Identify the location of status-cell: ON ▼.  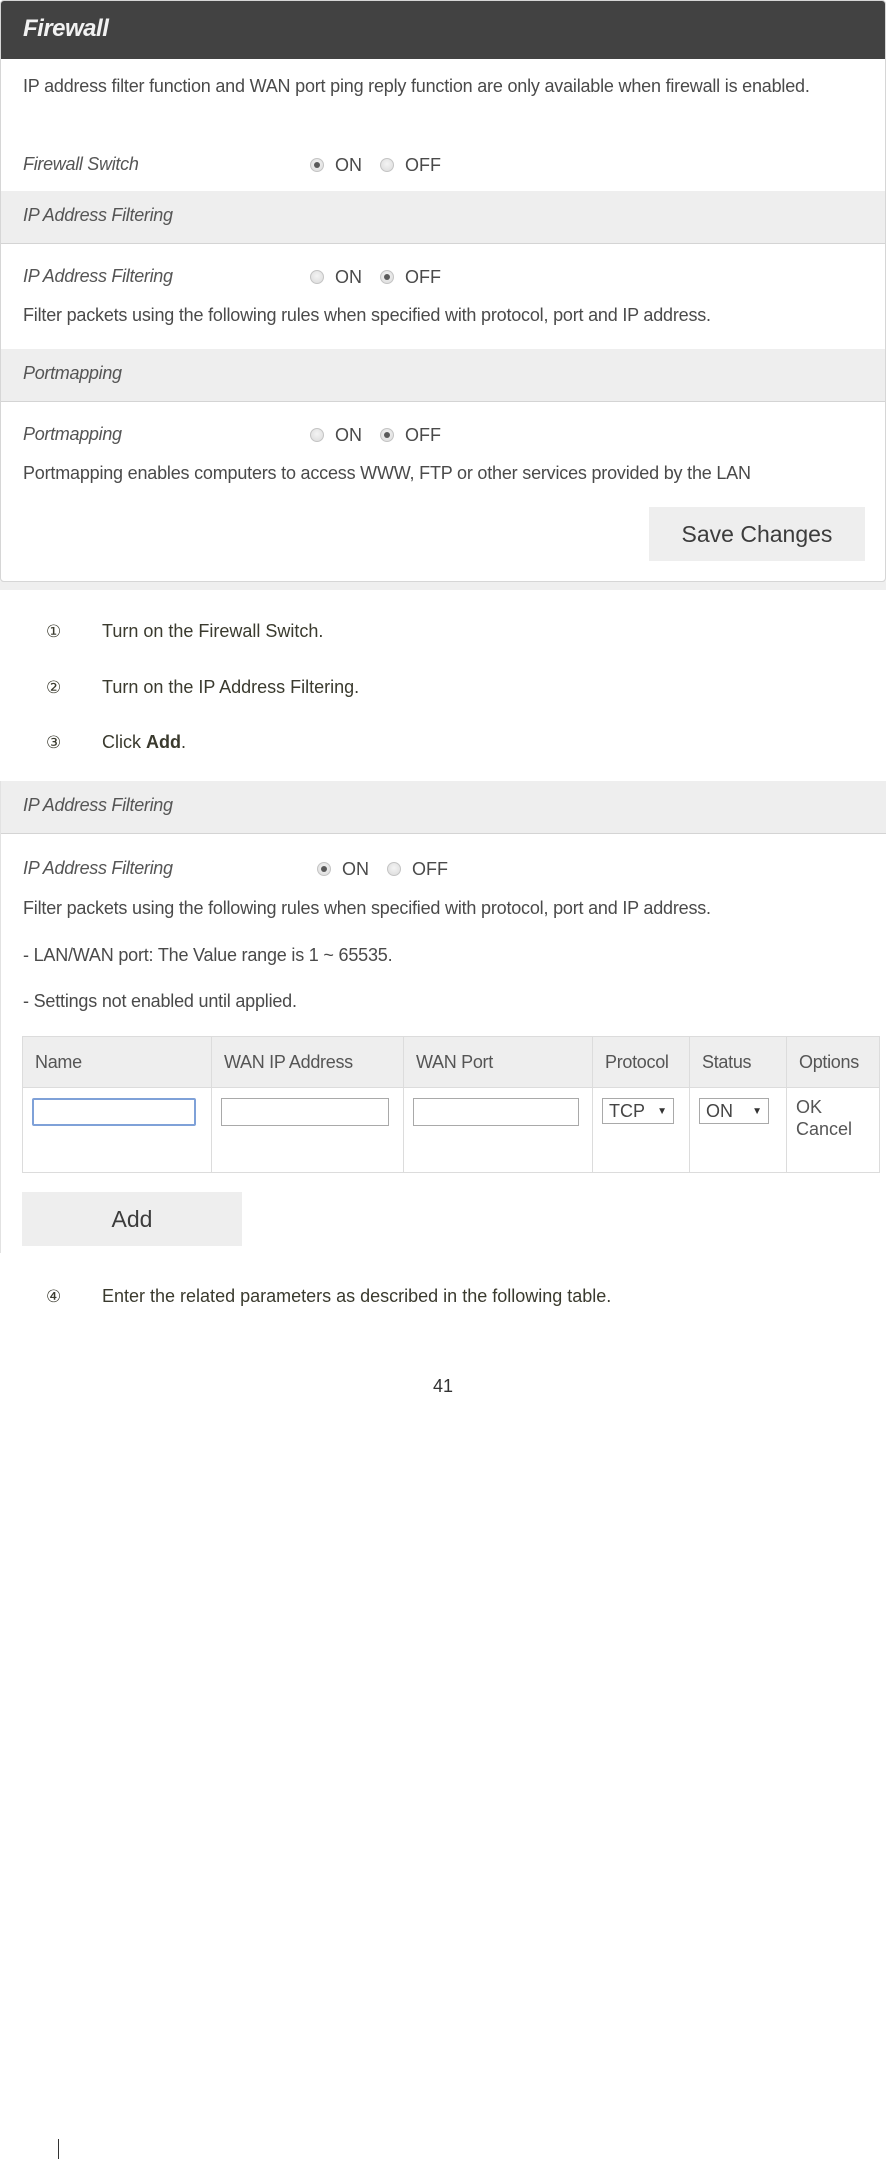
(738, 1130).